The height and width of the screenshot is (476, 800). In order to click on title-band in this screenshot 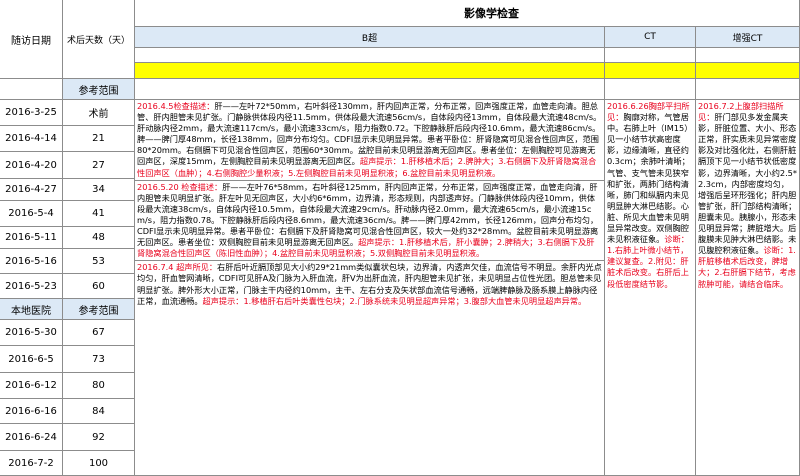, I will do `click(467, 13)`.